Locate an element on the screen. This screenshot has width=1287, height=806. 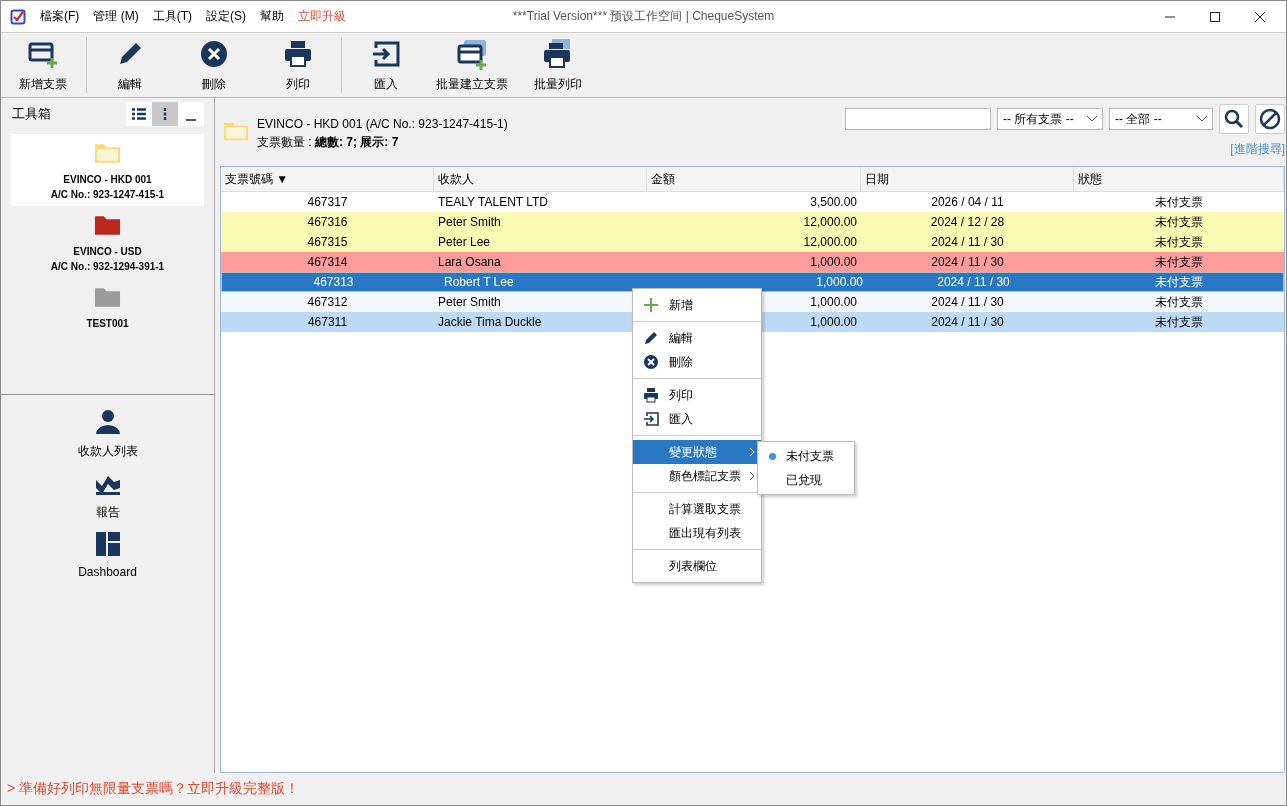
toolbar-button: 批量建立支票 is located at coordinates (472, 65).